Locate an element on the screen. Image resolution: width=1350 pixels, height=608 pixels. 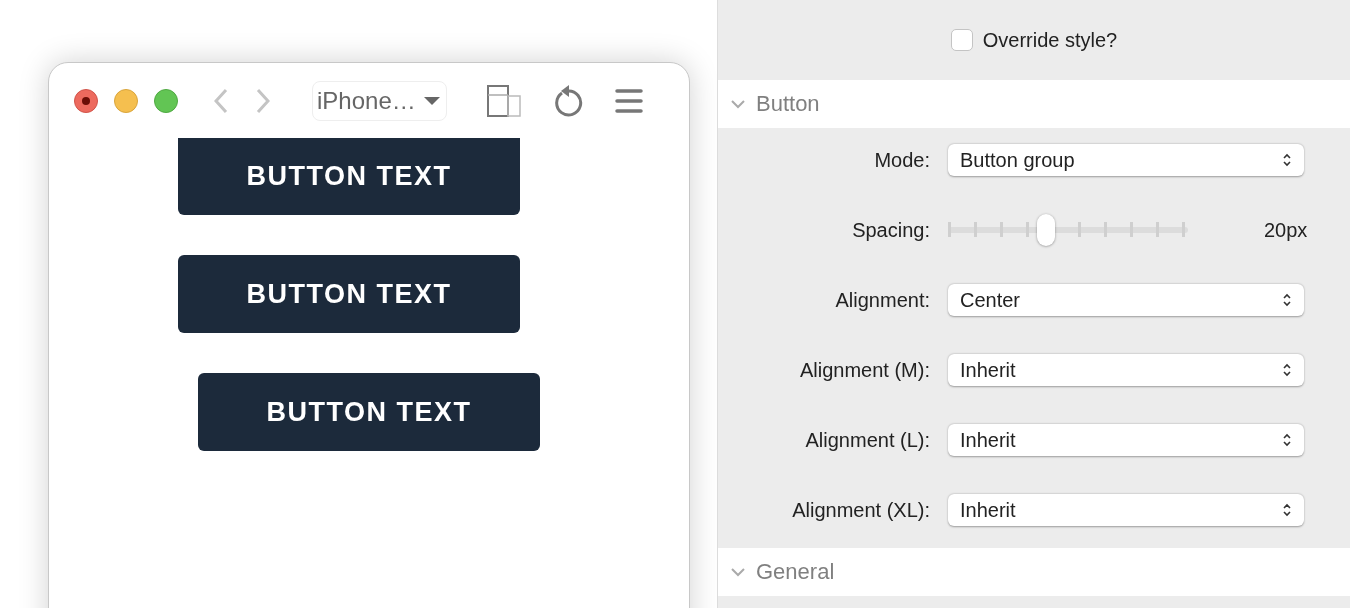
field-label: Alignment (M): is located at coordinates (864, 370).